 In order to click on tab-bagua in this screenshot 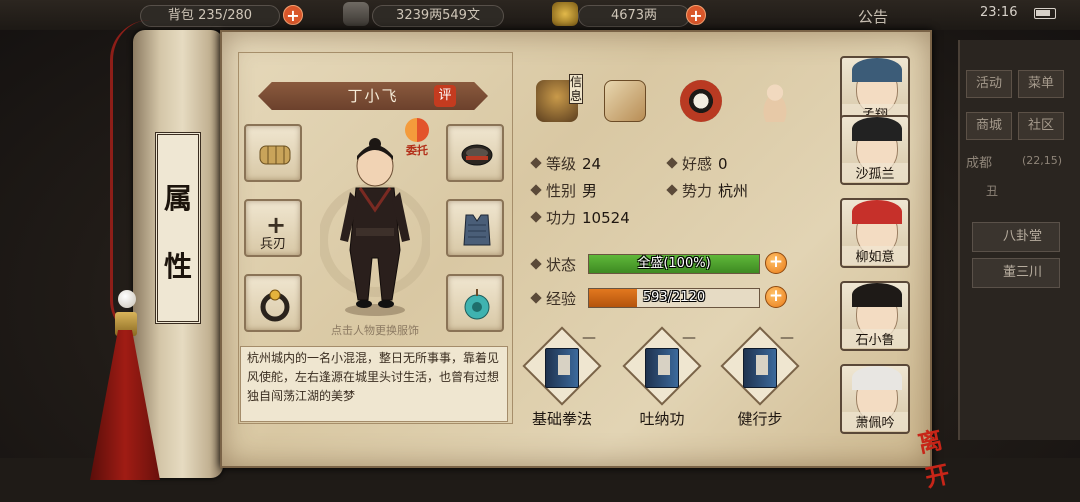, I will do `click(701, 101)`.